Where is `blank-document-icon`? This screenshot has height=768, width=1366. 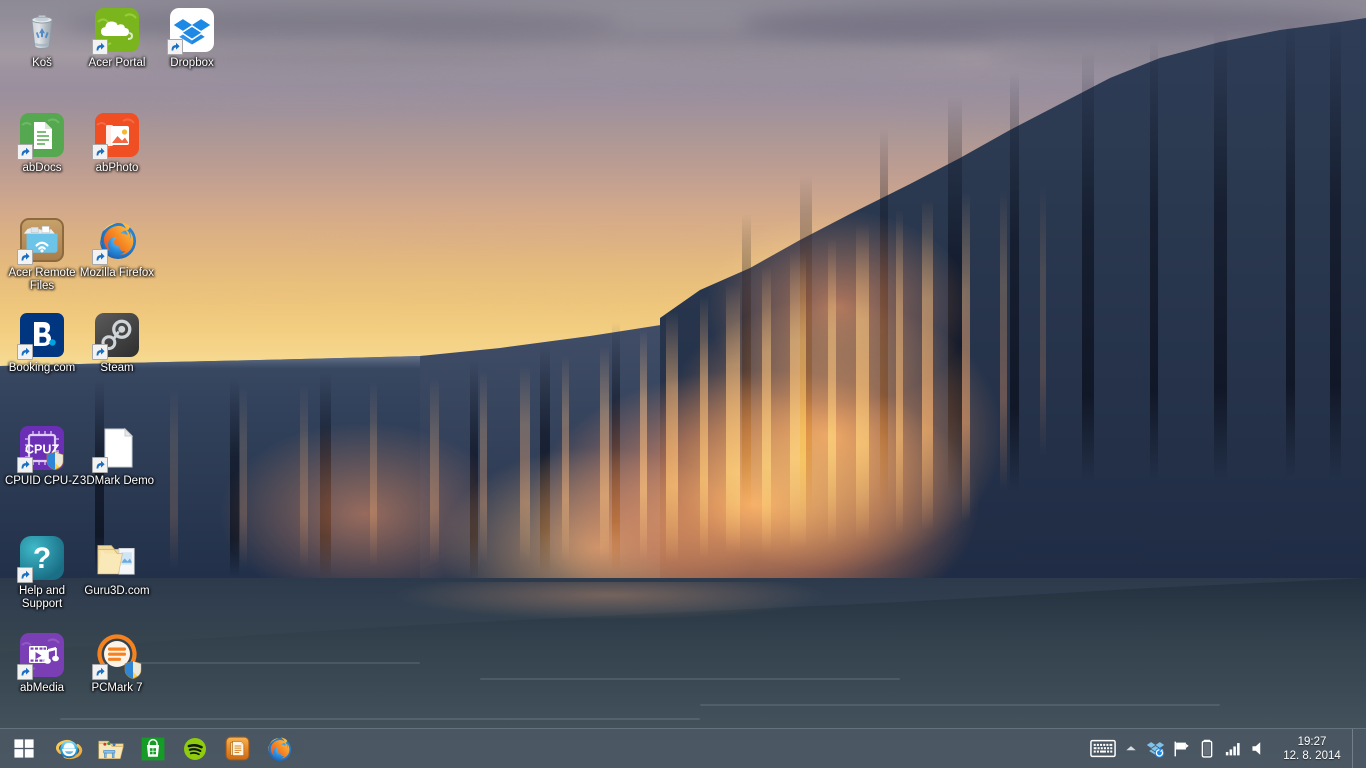
blank-document-icon is located at coordinates (116, 448).